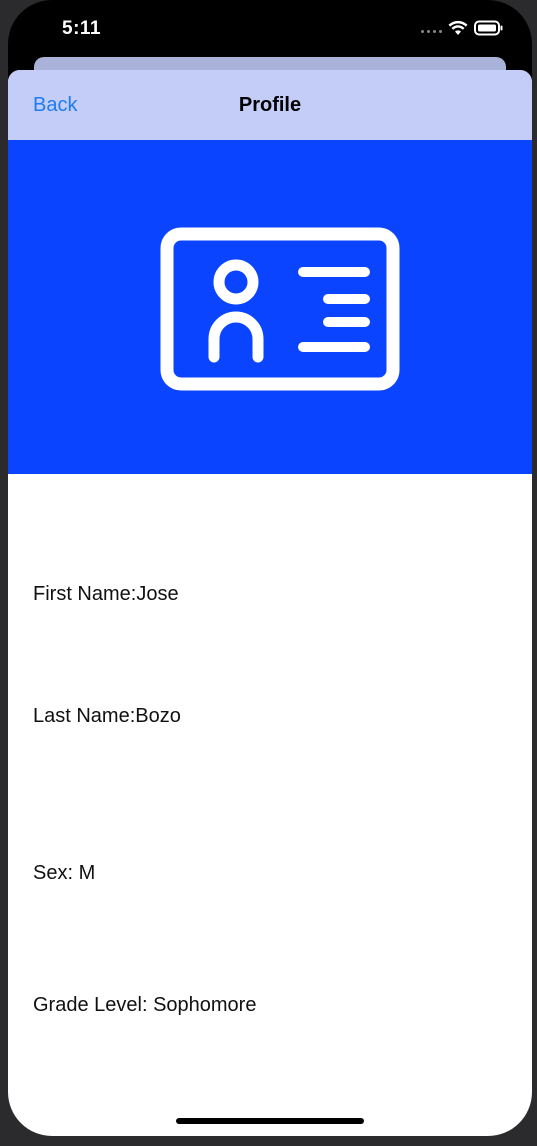 Image resolution: width=537 pixels, height=1146 pixels. I want to click on status-icons, so click(462, 28).